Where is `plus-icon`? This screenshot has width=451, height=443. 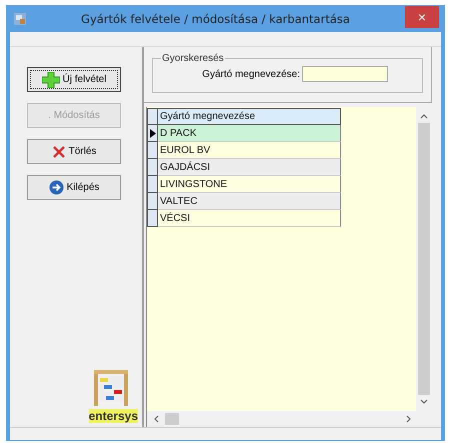
plus-icon is located at coordinates (51, 80).